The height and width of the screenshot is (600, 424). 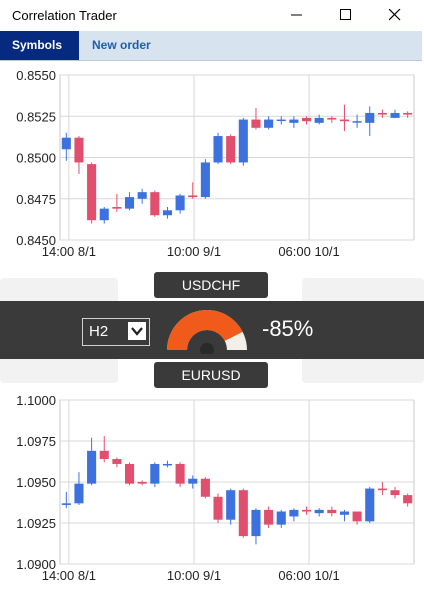 What do you see at coordinates (211, 375) in the screenshot?
I see `symbol-bottom-label: EURUSD` at bounding box center [211, 375].